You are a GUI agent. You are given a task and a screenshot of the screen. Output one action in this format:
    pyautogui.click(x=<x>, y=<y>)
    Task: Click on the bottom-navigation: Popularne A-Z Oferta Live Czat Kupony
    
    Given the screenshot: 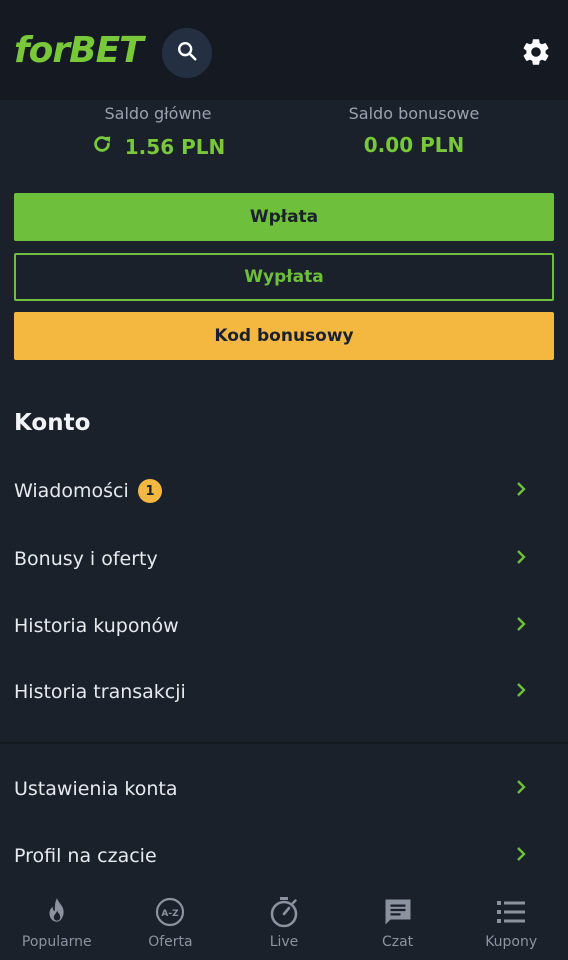 What is the action you would take?
    pyautogui.click(x=284, y=920)
    